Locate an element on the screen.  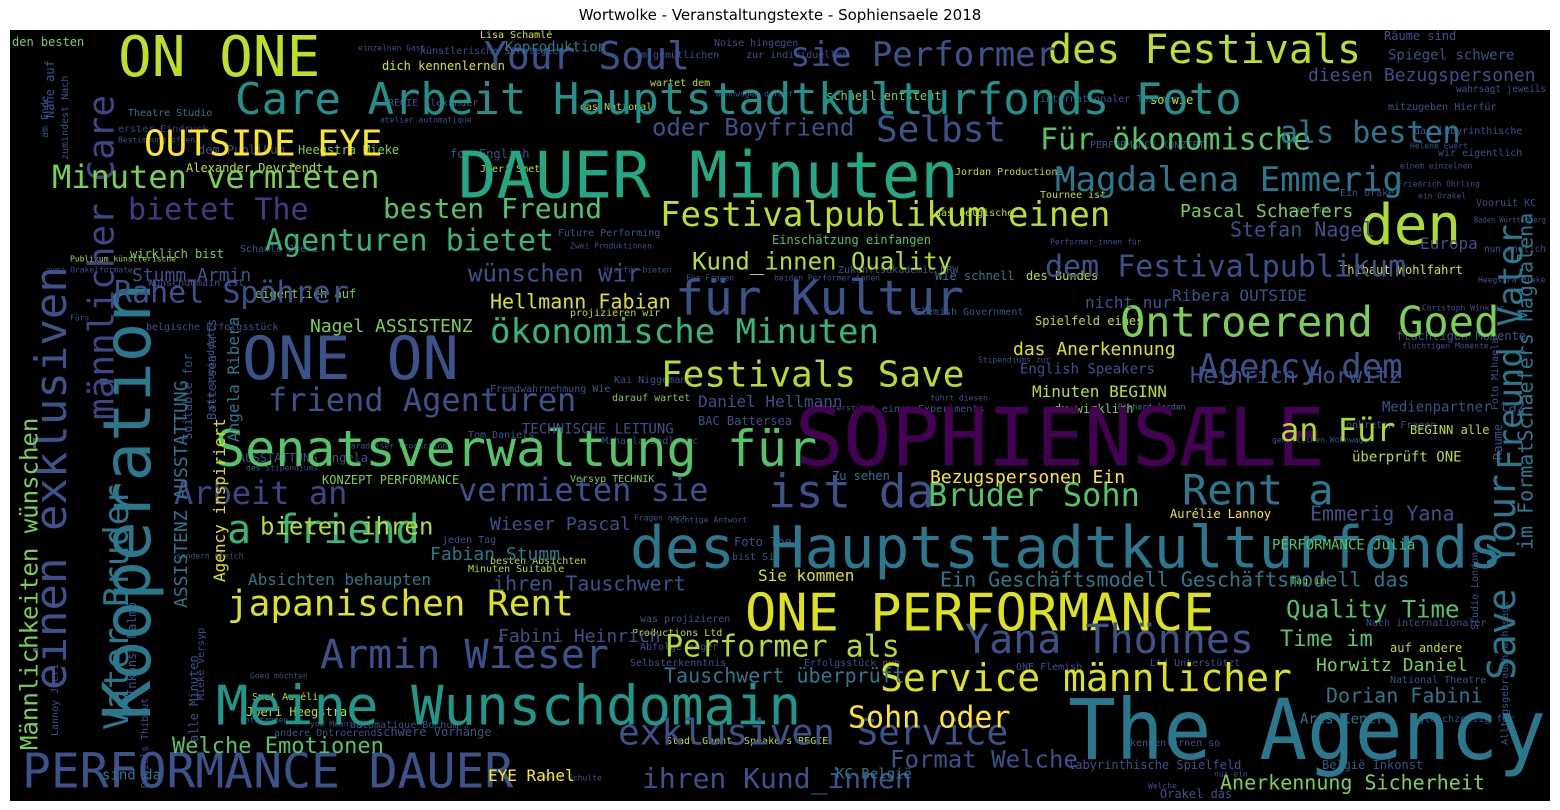
wordcloud-word: Emmerig Yana is located at coordinates (1382, 513).